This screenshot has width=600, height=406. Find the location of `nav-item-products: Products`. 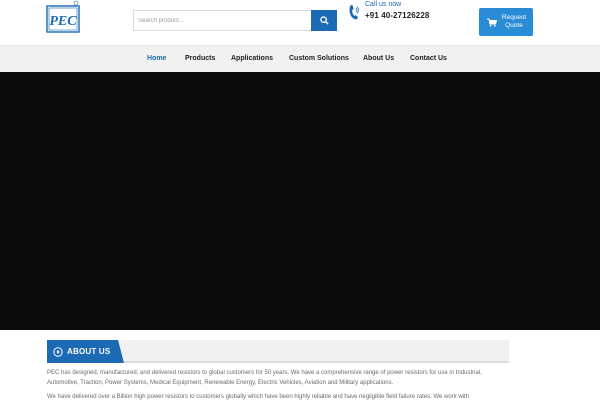

nav-item-products: Products is located at coordinates (200, 59).